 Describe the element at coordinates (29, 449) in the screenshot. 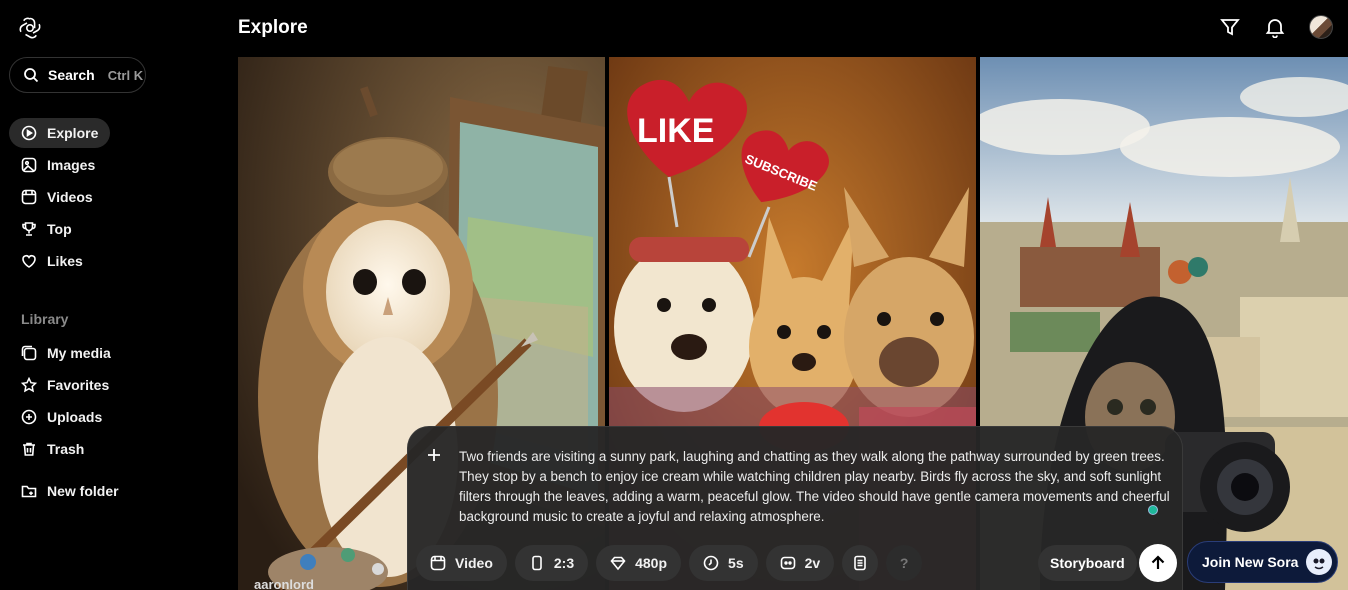

I see `trash-icon` at that location.